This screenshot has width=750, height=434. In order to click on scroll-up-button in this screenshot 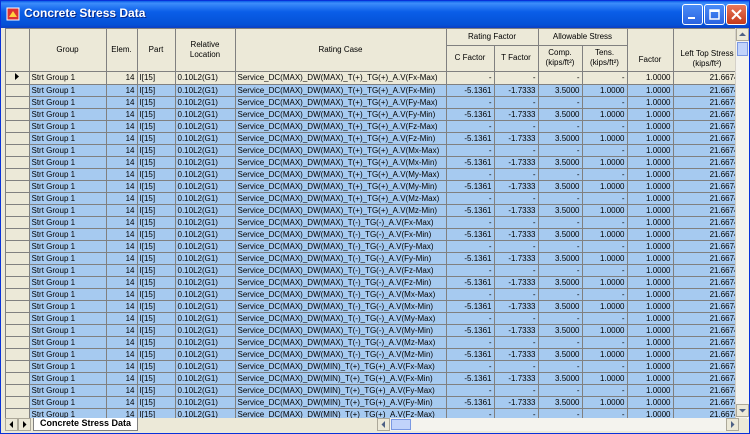, I will do `click(742, 34)`.